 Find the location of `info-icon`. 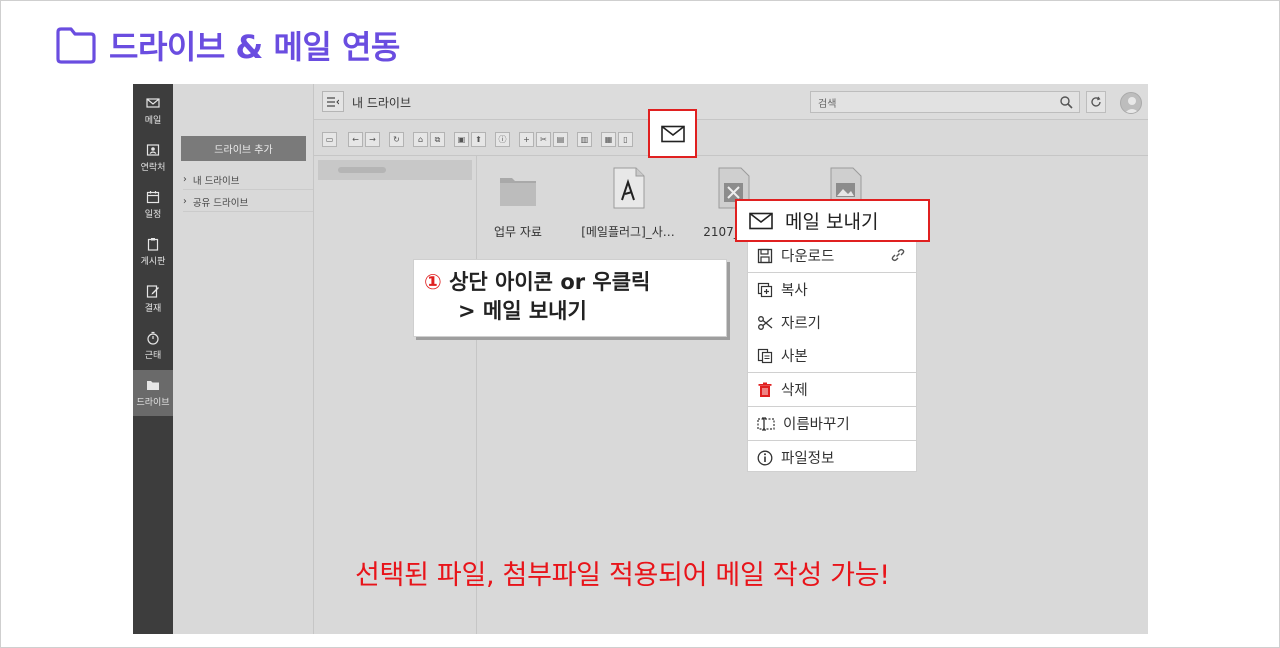

info-icon is located at coordinates (765, 457).